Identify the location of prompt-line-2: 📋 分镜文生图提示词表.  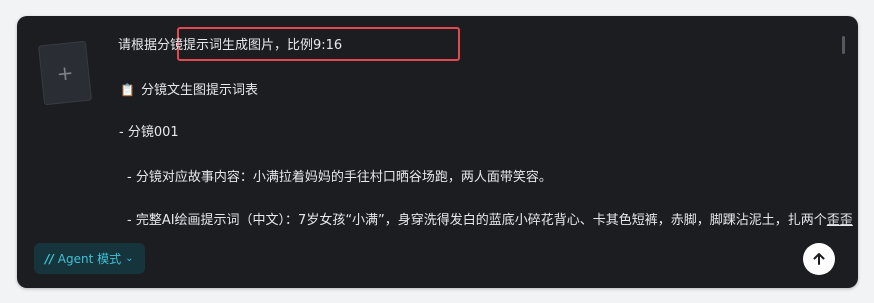
(189, 90).